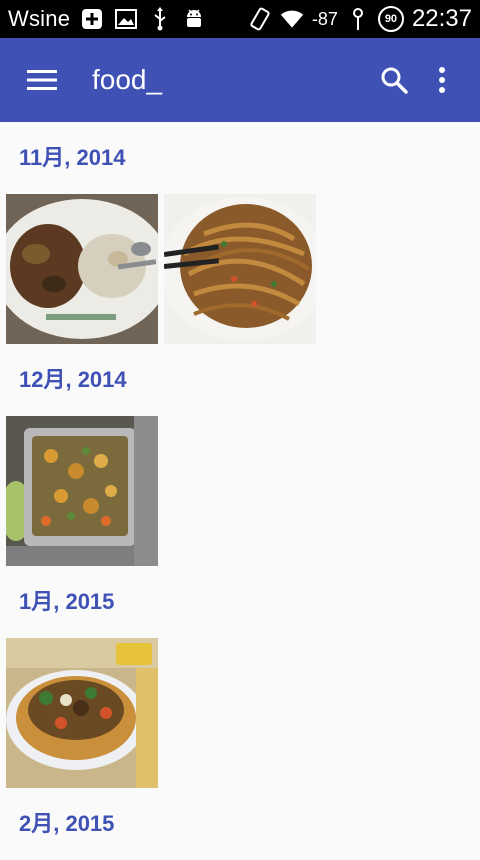  I want to click on wifi-icon, so click(292, 19).